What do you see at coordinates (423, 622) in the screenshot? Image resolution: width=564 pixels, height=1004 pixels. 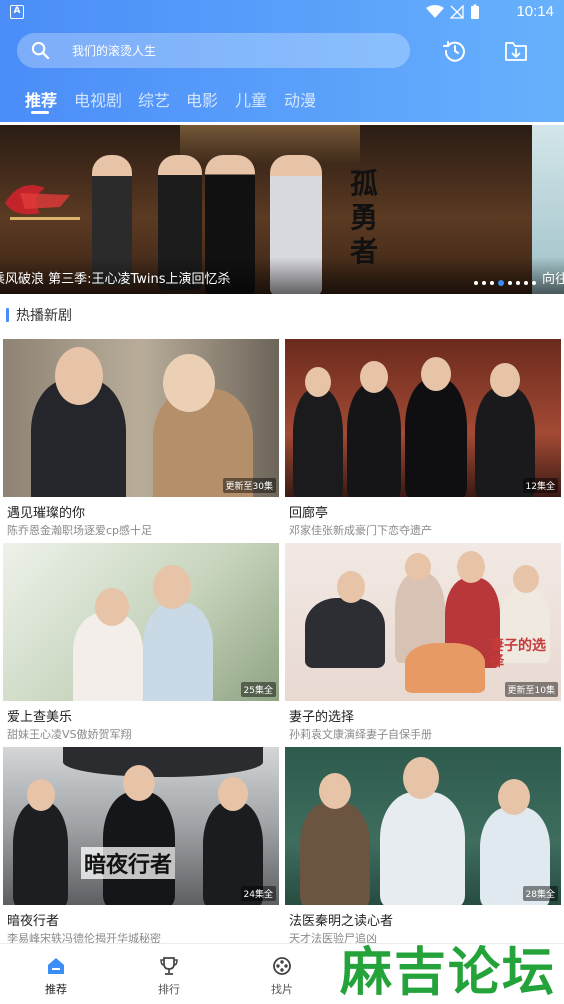 I see `show-poster: 妻子的选择 更新至10集` at bounding box center [423, 622].